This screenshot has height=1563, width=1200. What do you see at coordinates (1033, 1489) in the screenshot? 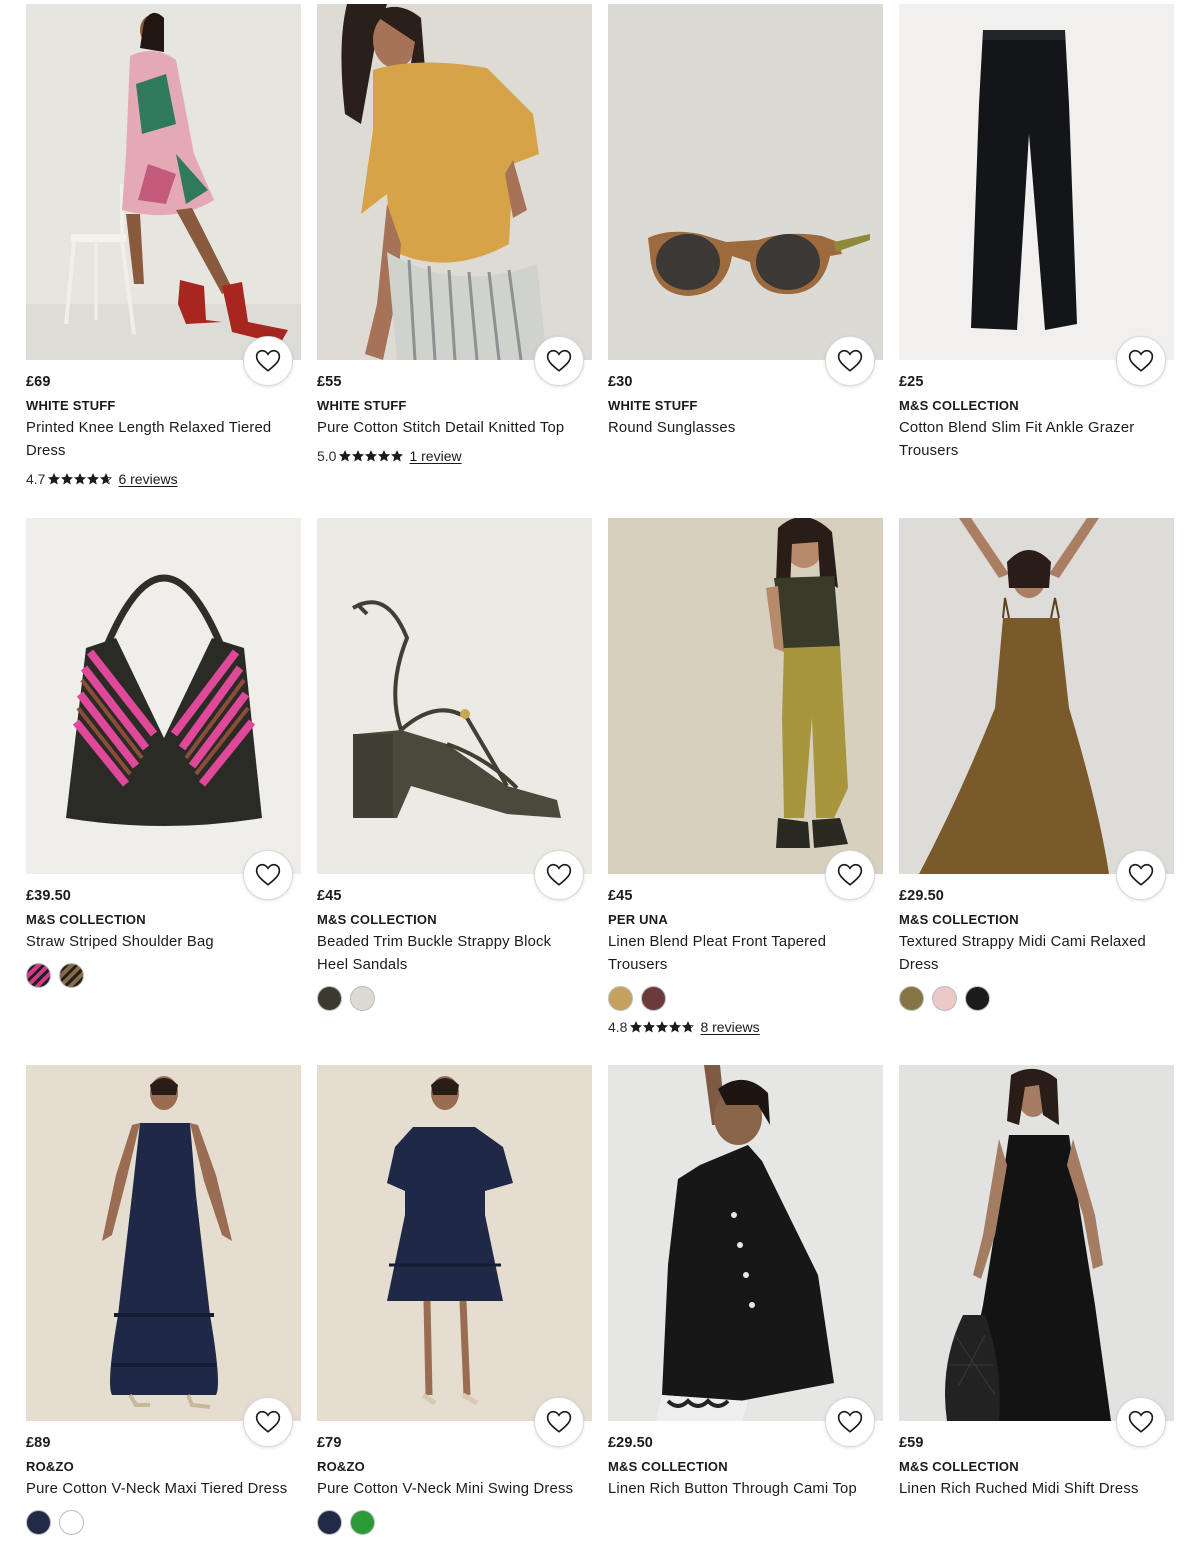
I see `product-name: Linen Rich Ruched Midi Shift Dress` at bounding box center [1033, 1489].